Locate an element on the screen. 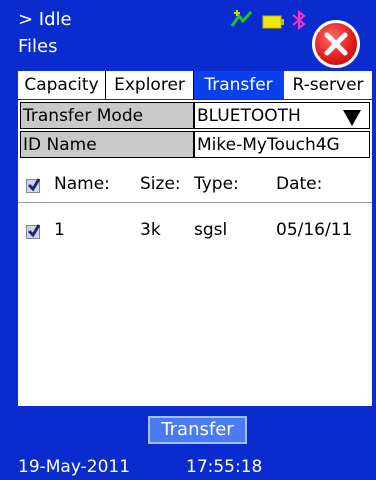  signal-icon is located at coordinates (242, 21).